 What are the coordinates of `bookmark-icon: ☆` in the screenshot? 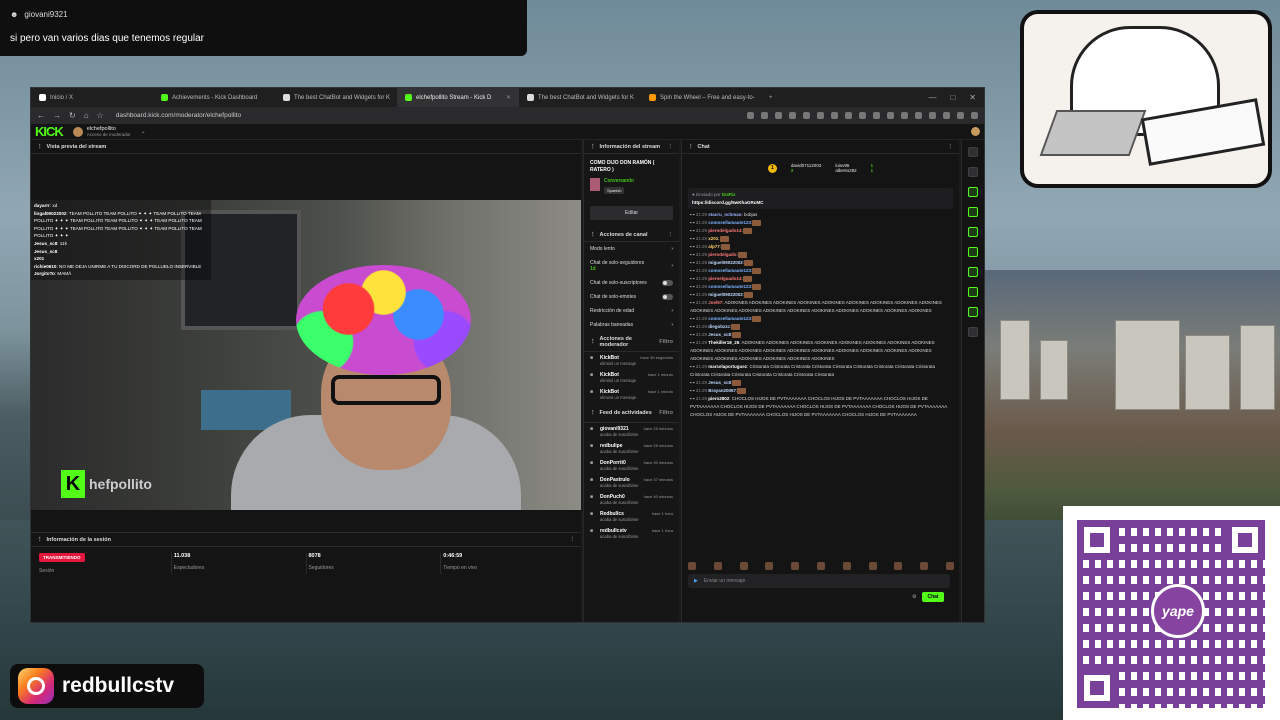 It's located at (100, 115).